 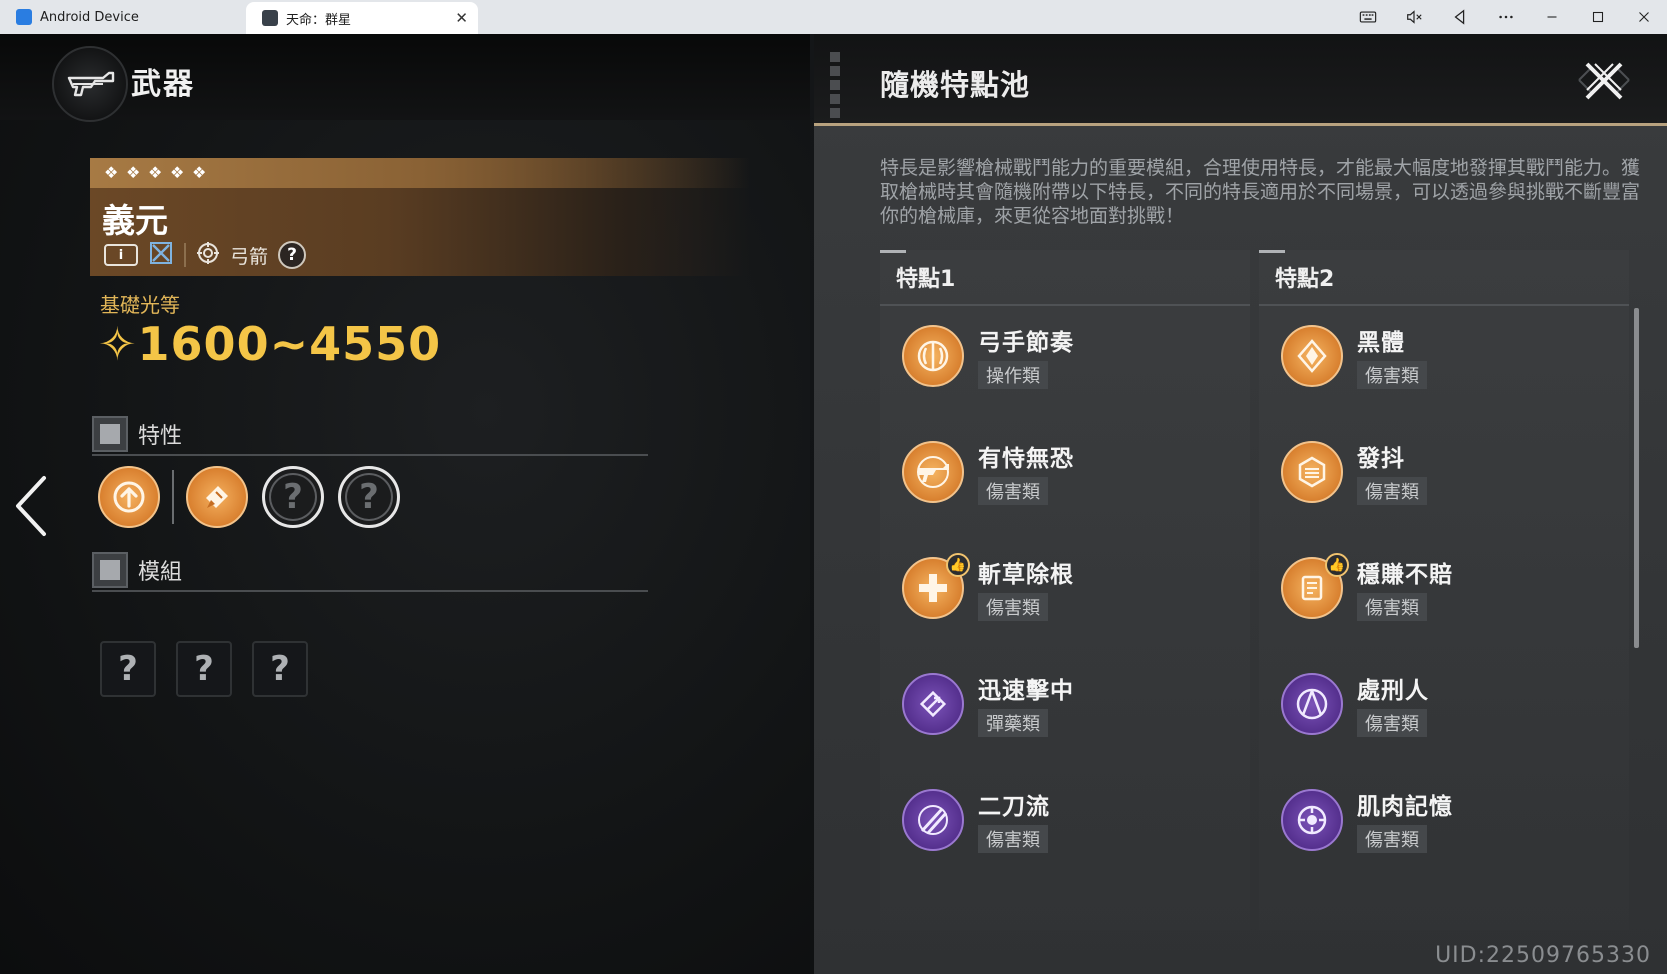 I want to click on executioner-icon, so click(x=1312, y=704).